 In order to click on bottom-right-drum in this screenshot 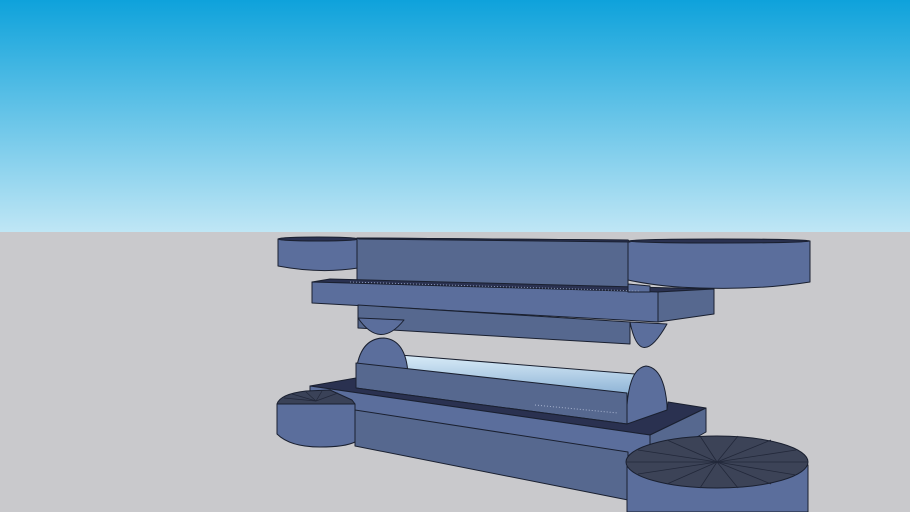, I will do `click(717, 473)`.